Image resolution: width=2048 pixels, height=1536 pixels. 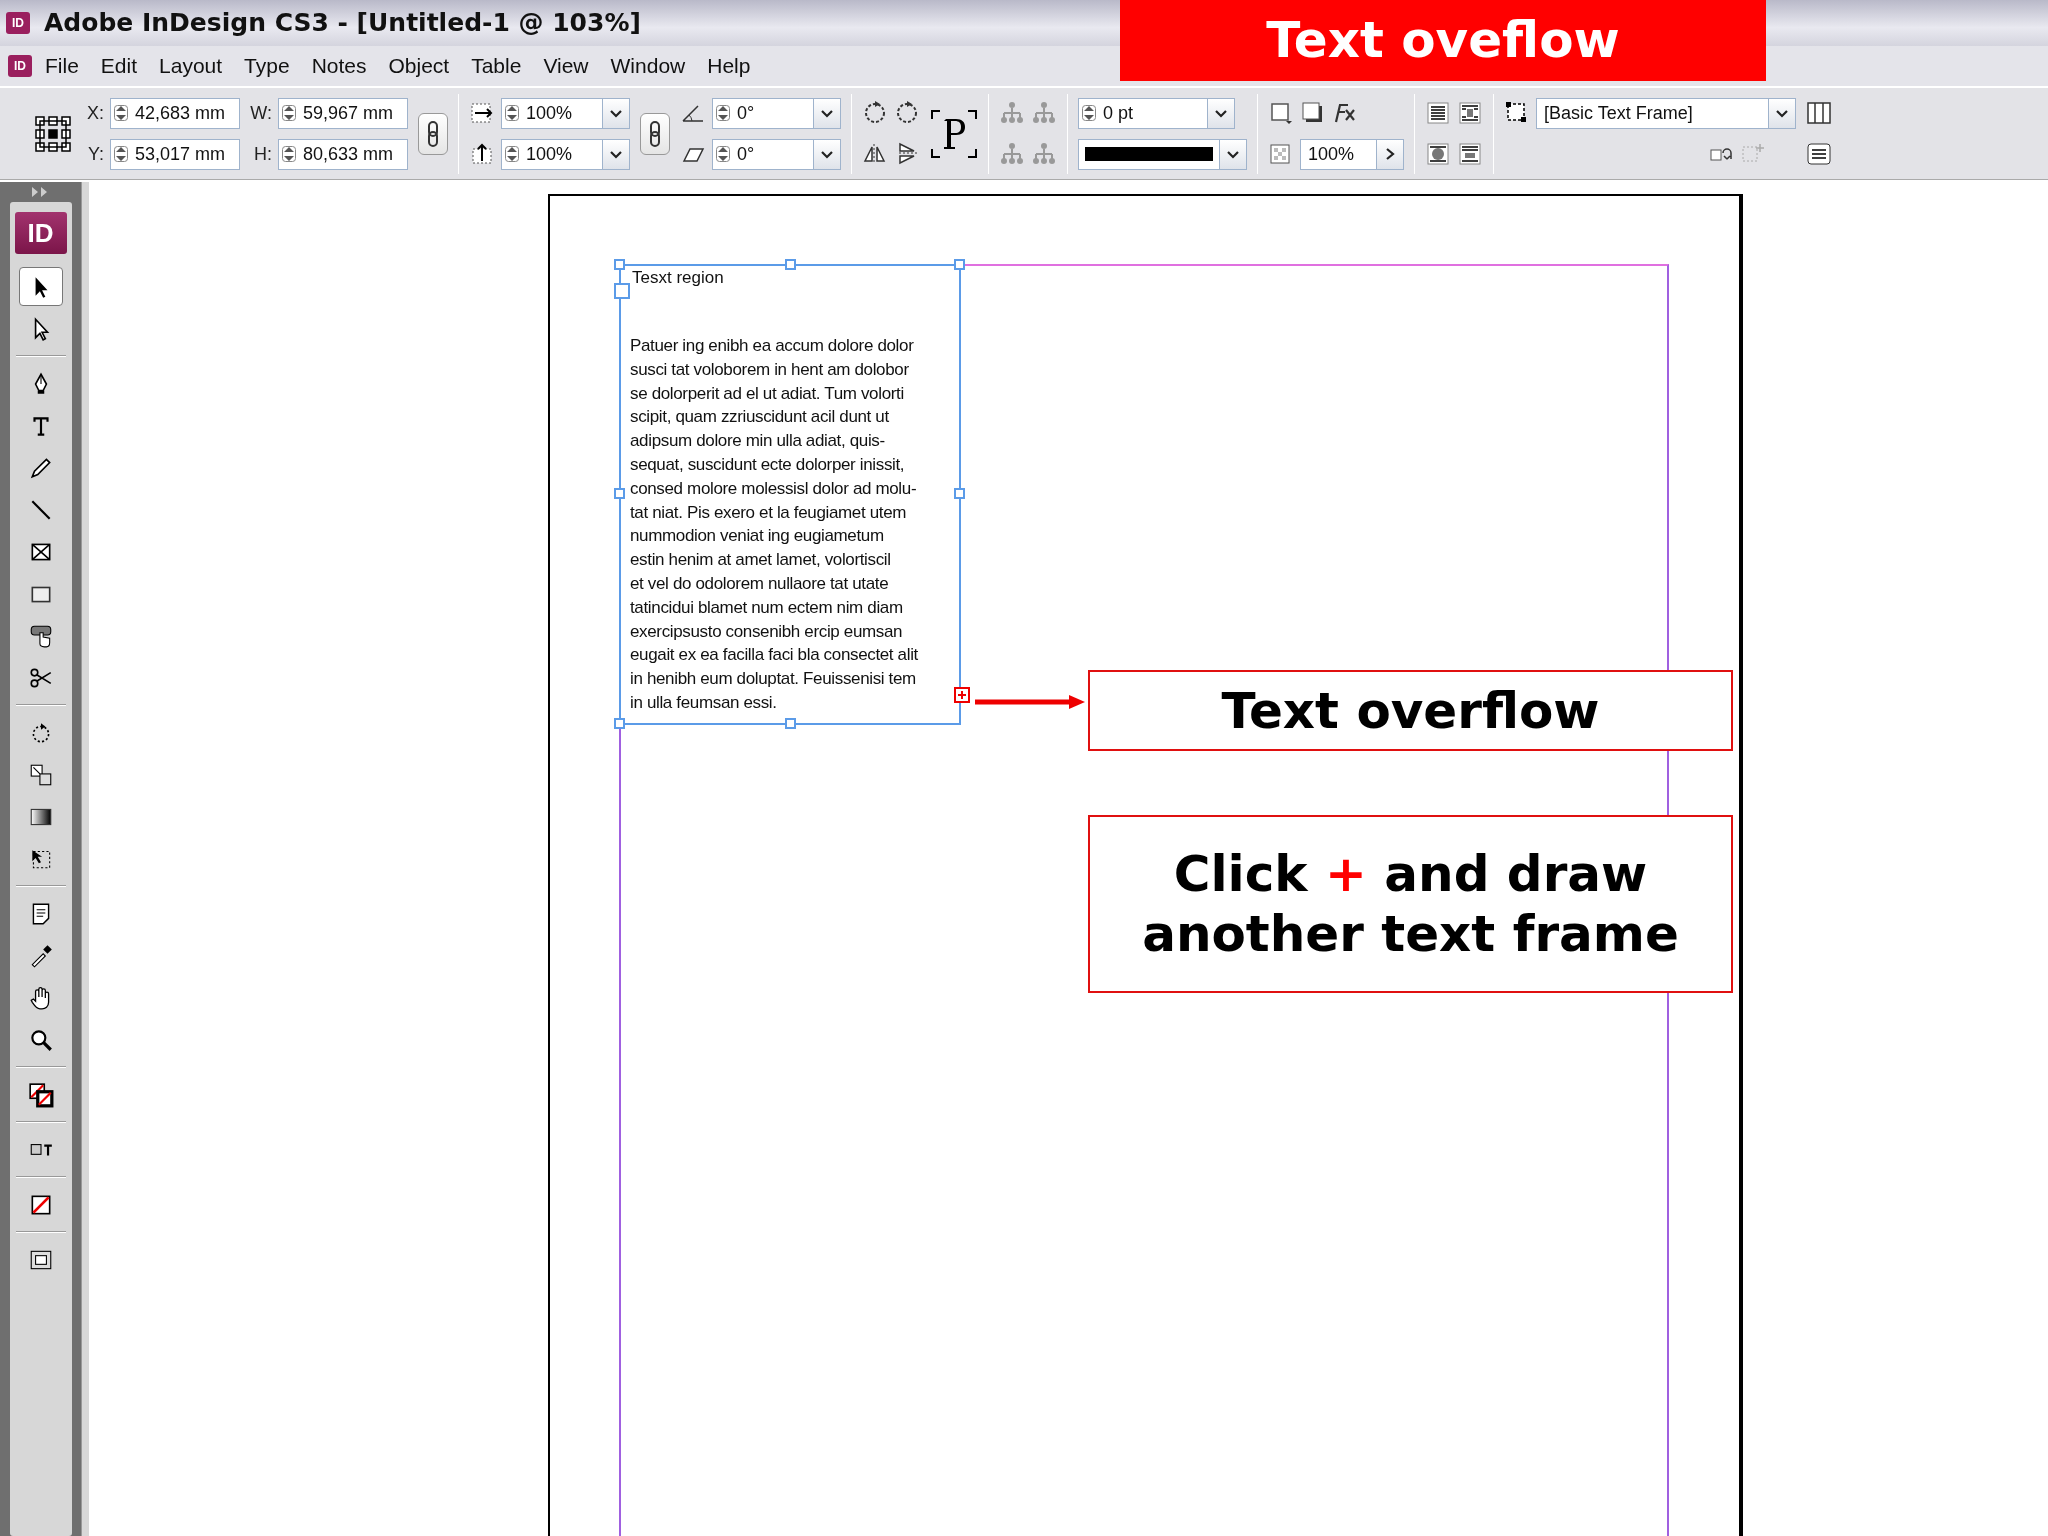 What do you see at coordinates (622, 291) in the screenshot?
I see `in-port` at bounding box center [622, 291].